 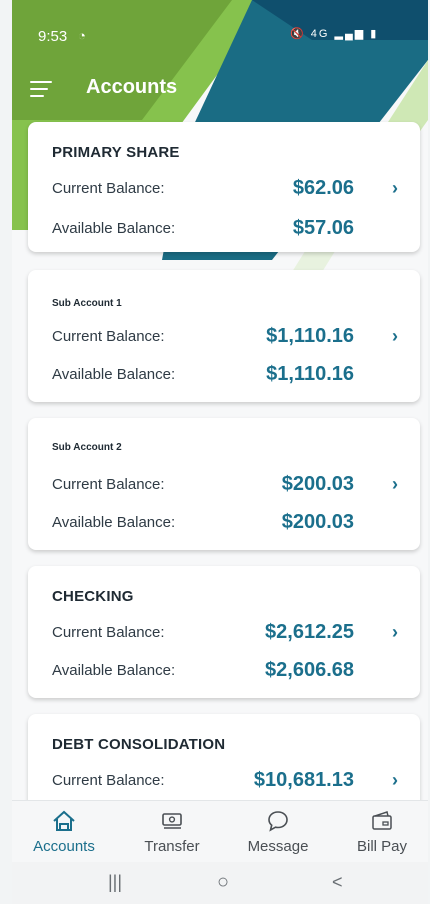 I want to click on account-title: Sub Account 1, so click(x=87, y=303).